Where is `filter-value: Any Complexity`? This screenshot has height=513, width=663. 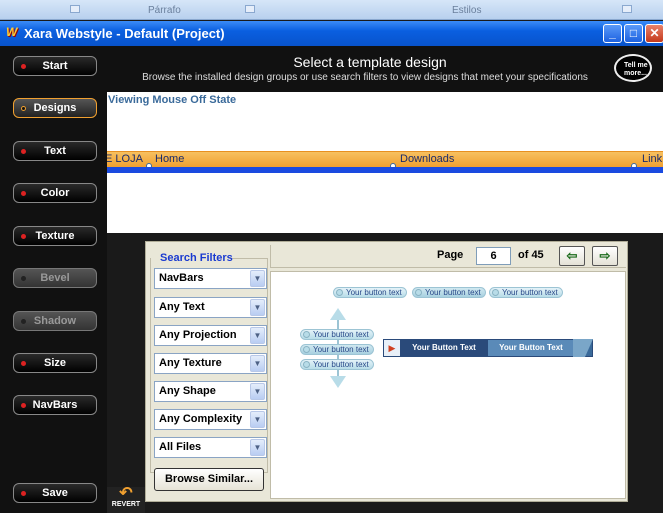 filter-value: Any Complexity is located at coordinates (201, 419).